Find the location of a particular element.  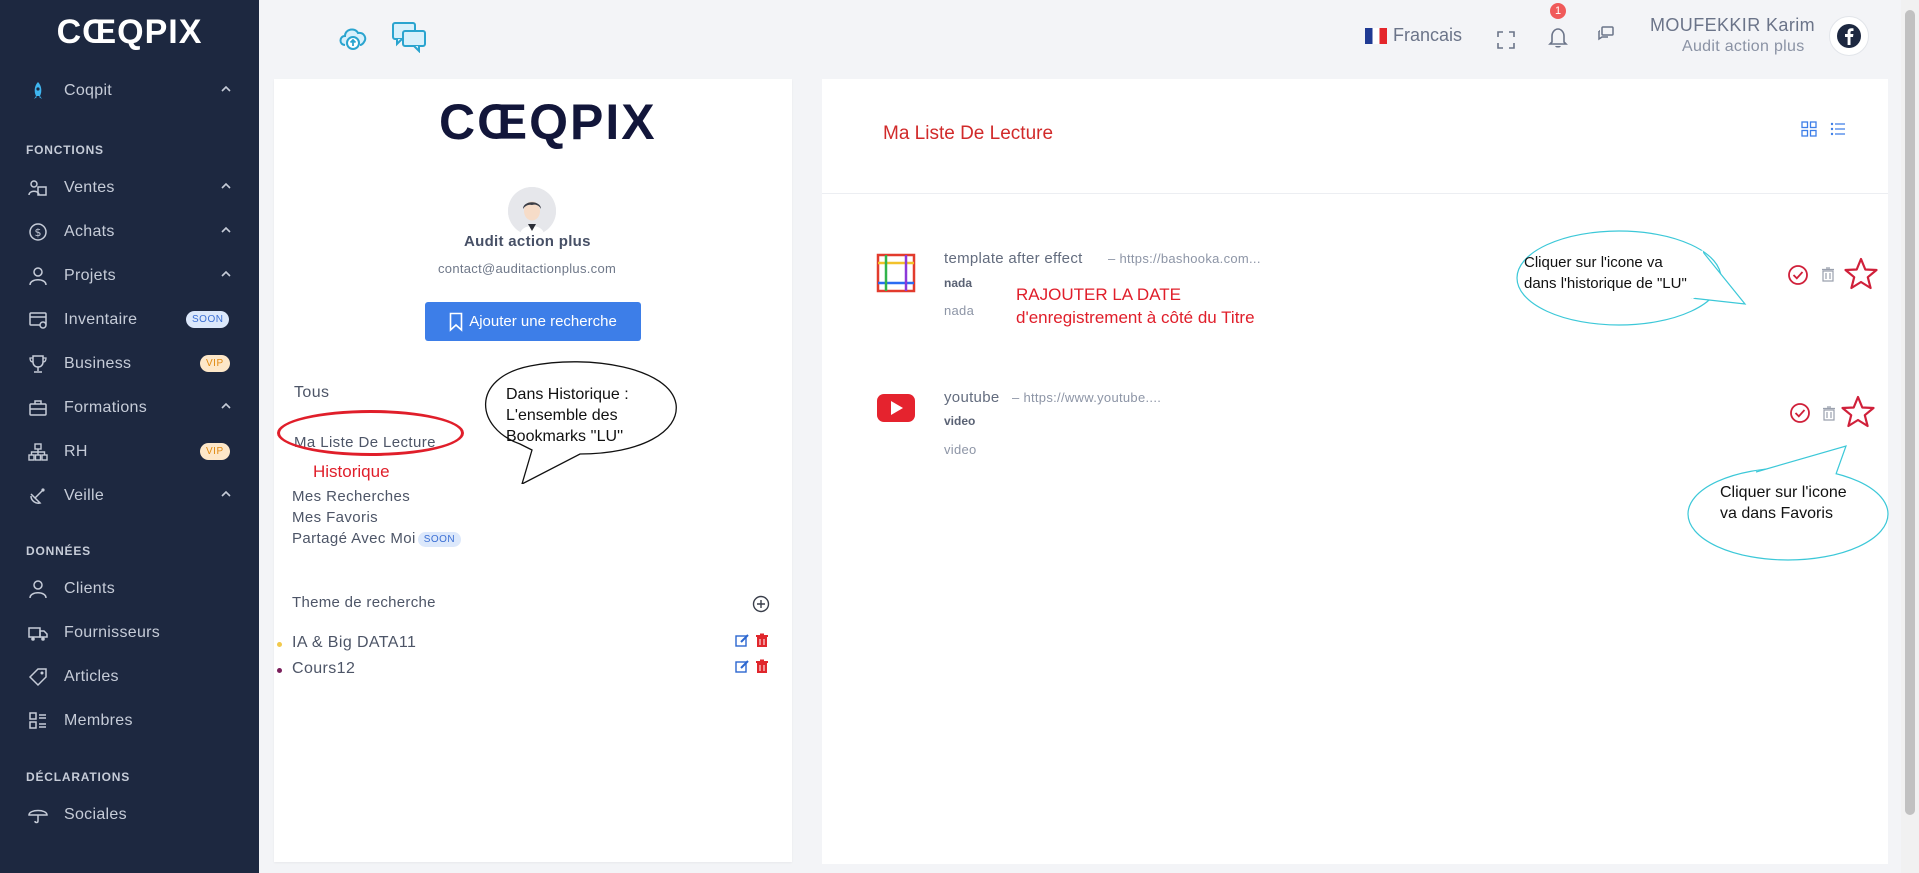

annotation-highlight is located at coordinates (370, 433).